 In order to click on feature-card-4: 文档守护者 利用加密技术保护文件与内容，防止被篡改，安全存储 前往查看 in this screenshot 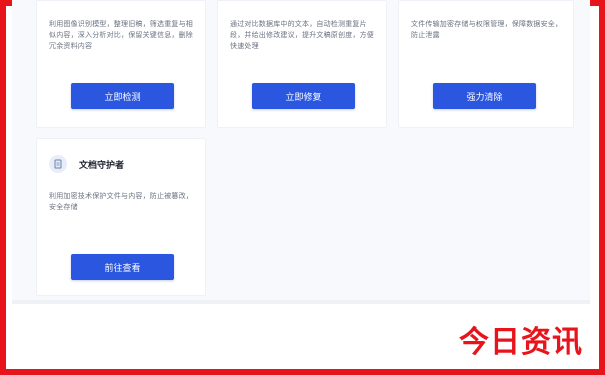, I will do `click(121, 217)`.